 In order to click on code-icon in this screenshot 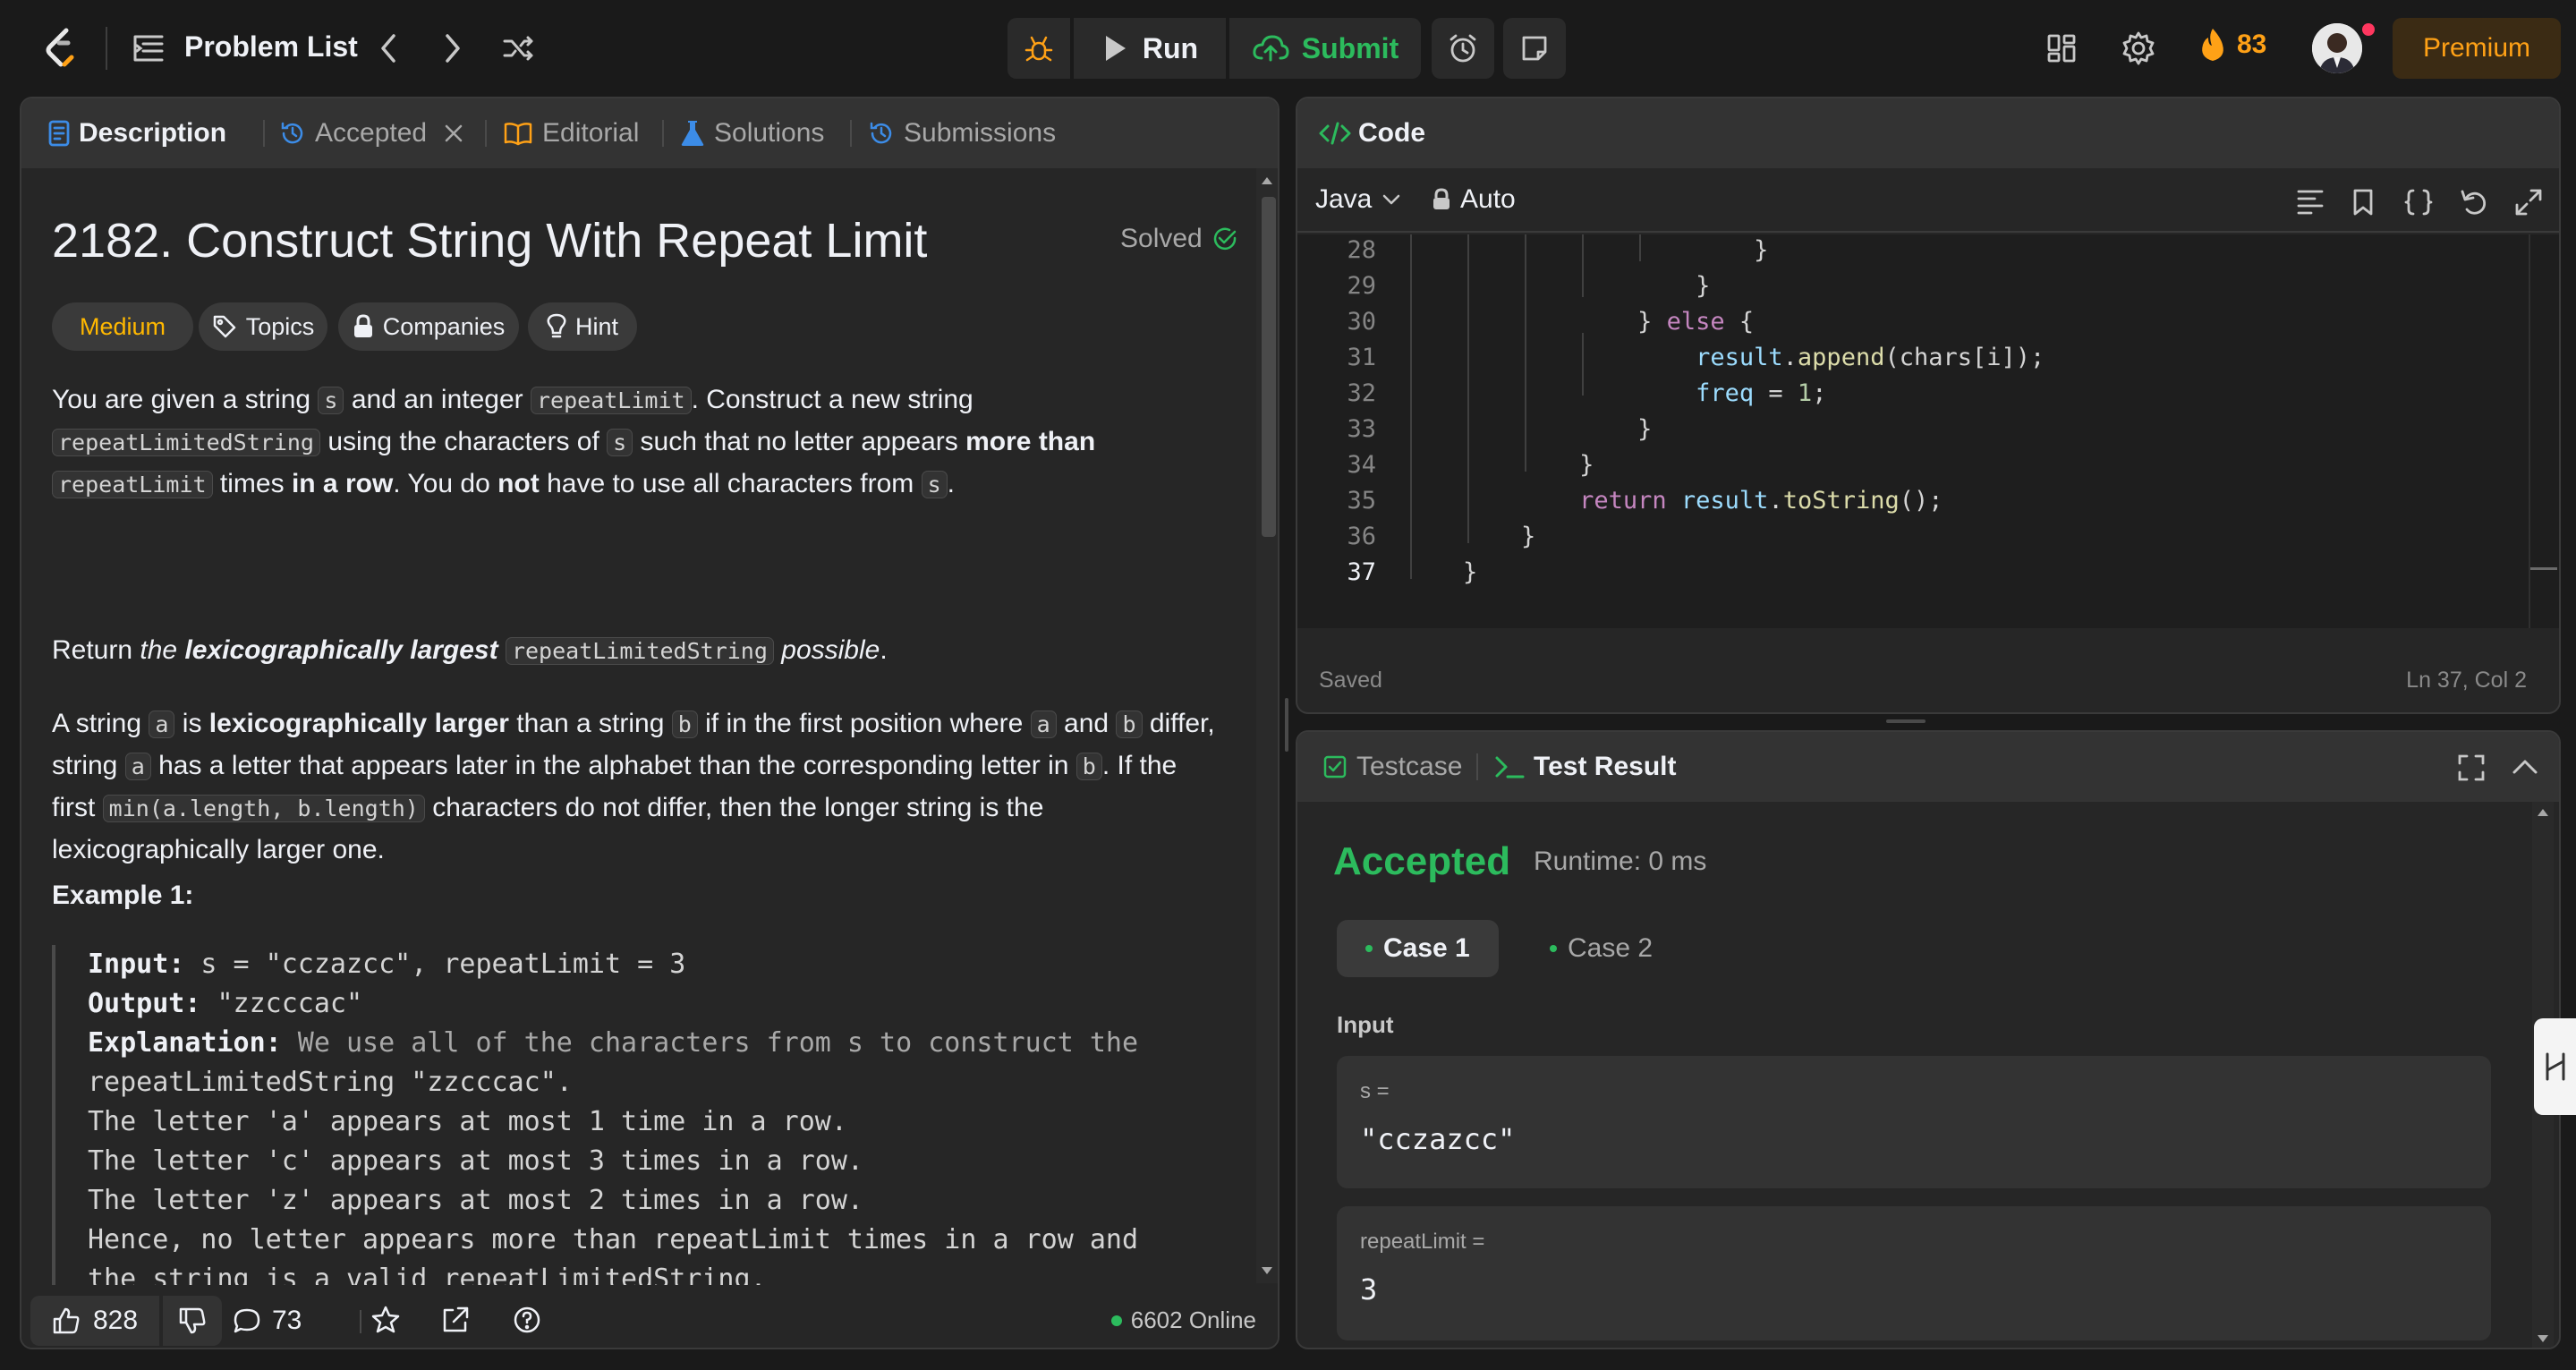, I will do `click(1335, 133)`.